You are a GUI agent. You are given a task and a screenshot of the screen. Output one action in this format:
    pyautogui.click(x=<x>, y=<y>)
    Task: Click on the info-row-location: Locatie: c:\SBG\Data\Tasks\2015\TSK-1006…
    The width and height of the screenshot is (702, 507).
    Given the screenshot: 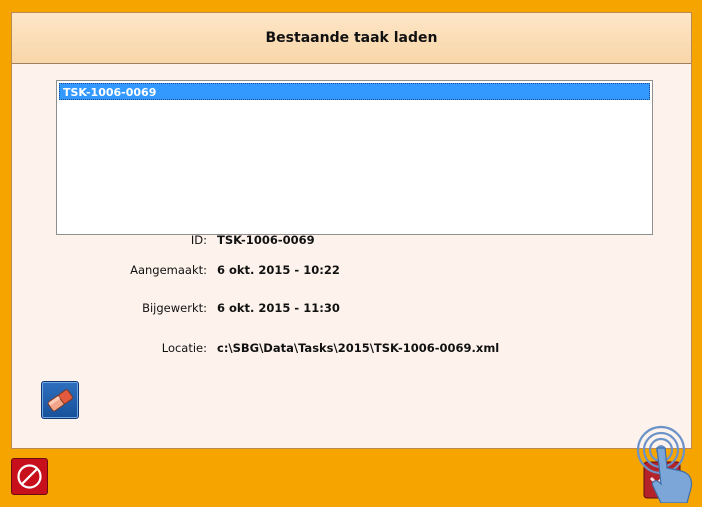 What is the action you would take?
    pyautogui.click(x=351, y=349)
    